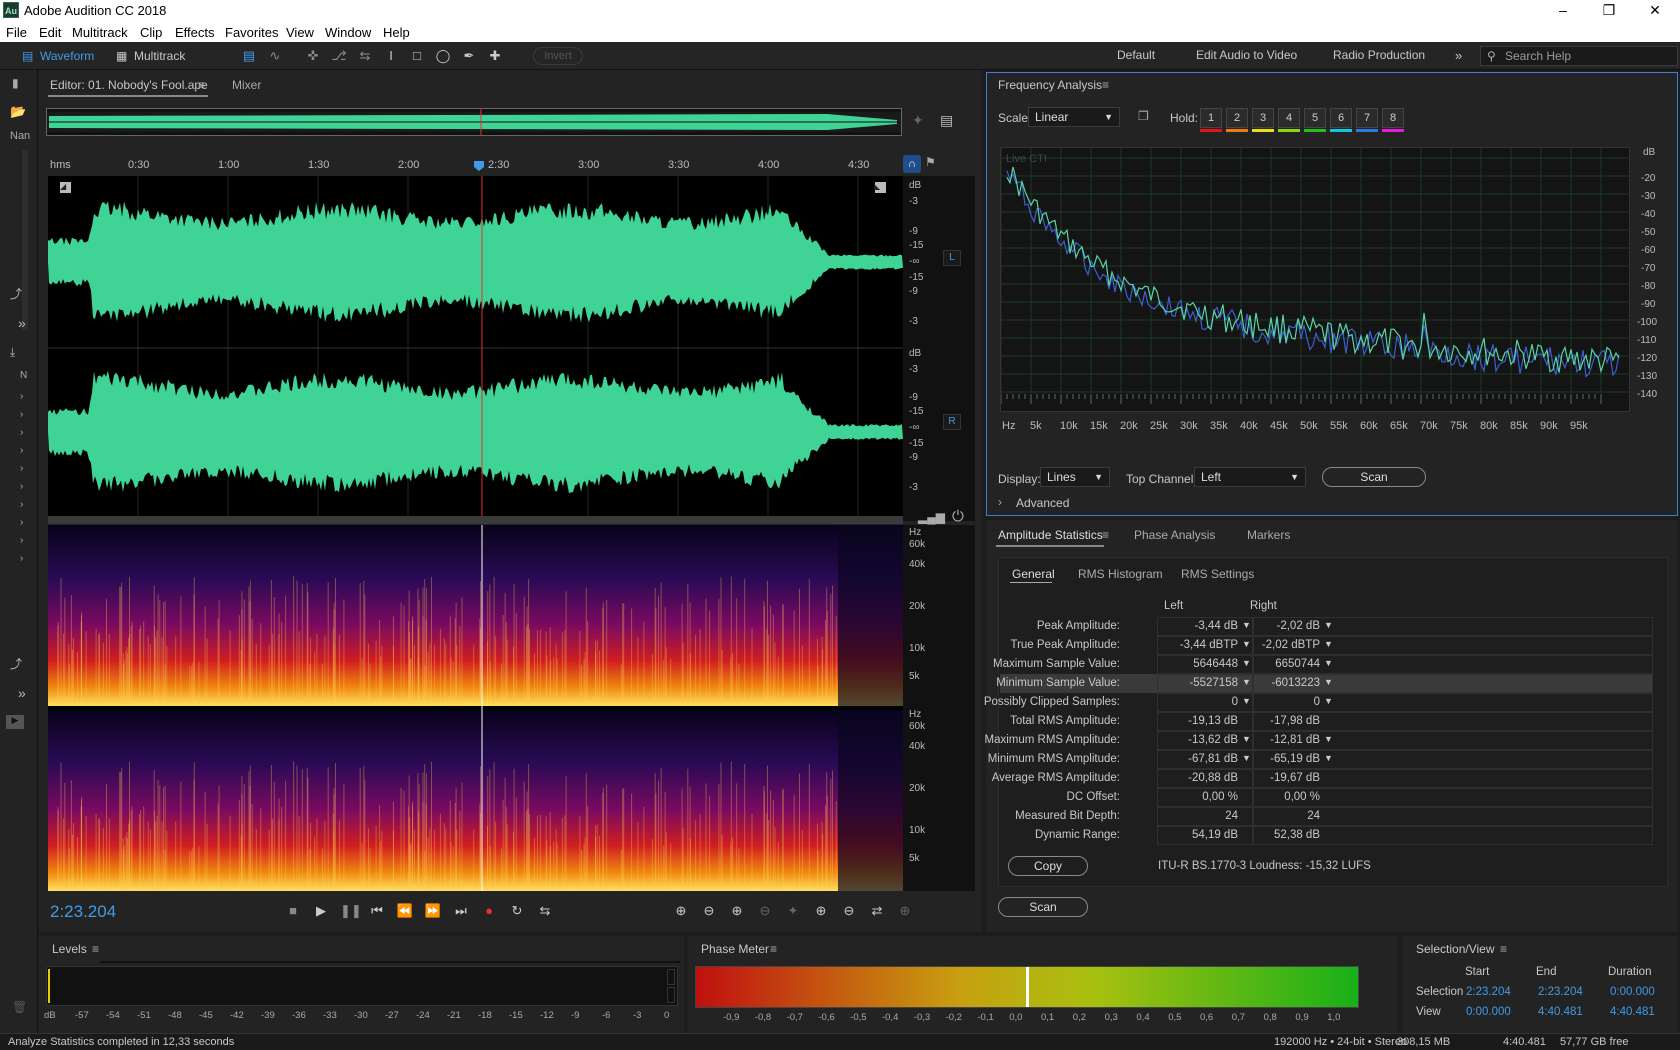 The image size is (1680, 1050). What do you see at coordinates (1199, 816) in the screenshot?
I see `stat-left-value: 24` at bounding box center [1199, 816].